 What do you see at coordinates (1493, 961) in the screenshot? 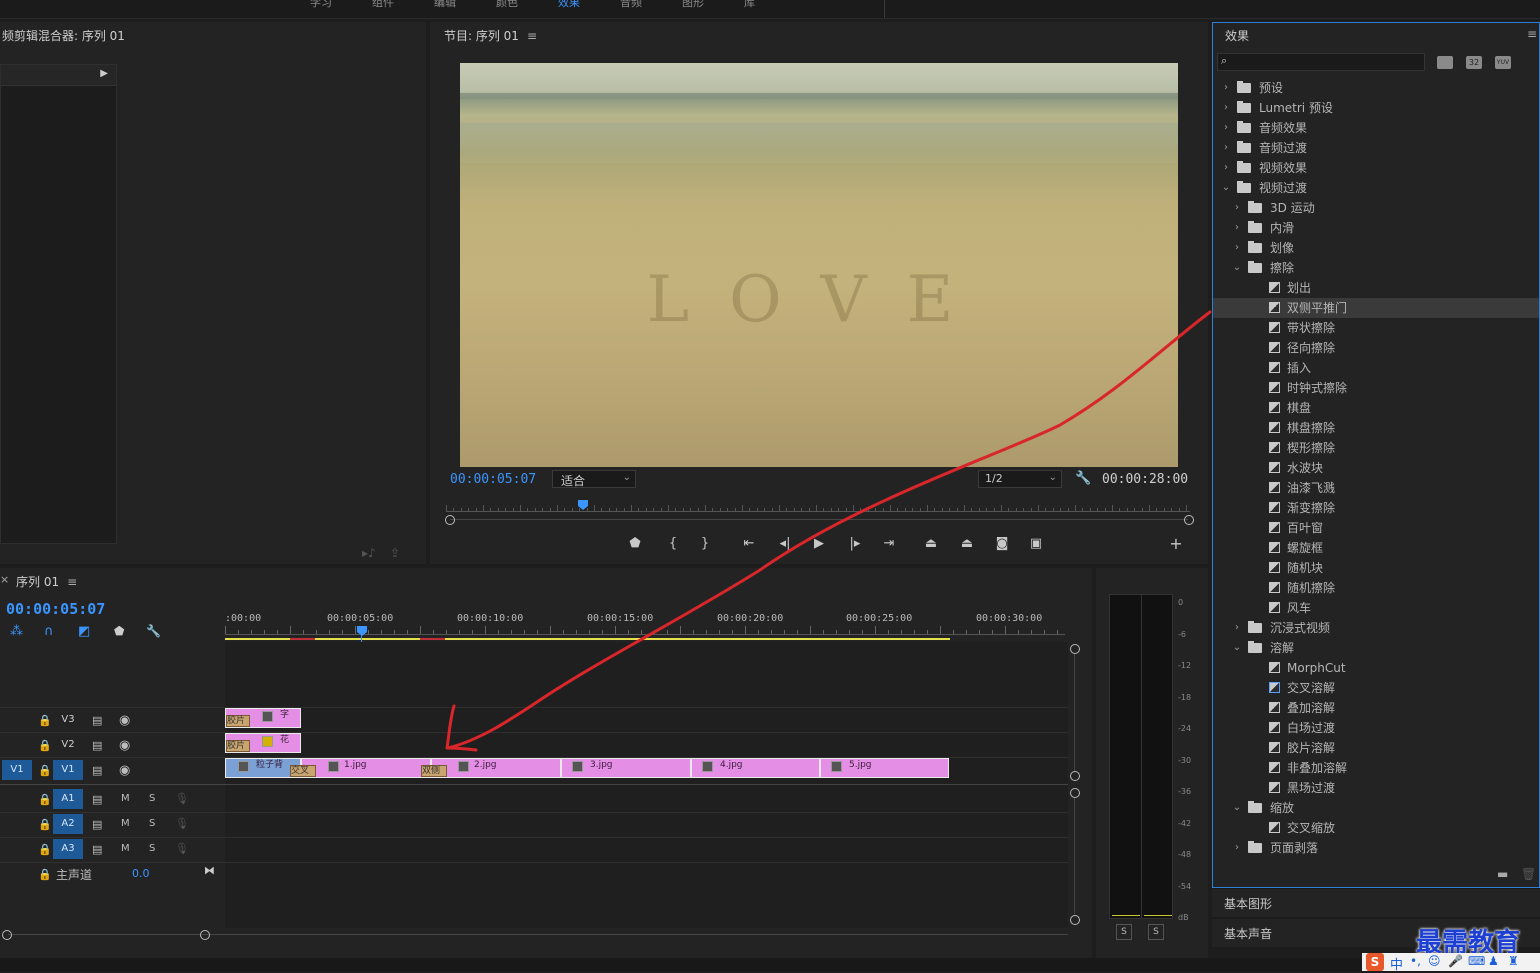
I see `user-icon: ♟` at bounding box center [1493, 961].